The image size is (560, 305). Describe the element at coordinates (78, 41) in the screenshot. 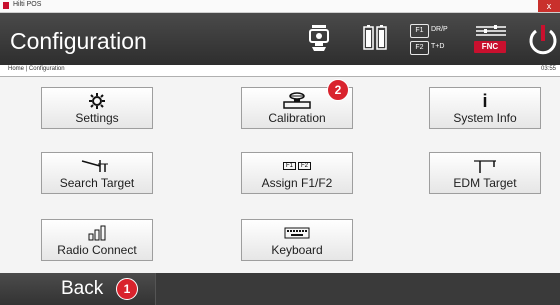

I see `page-title: Configuration` at that location.